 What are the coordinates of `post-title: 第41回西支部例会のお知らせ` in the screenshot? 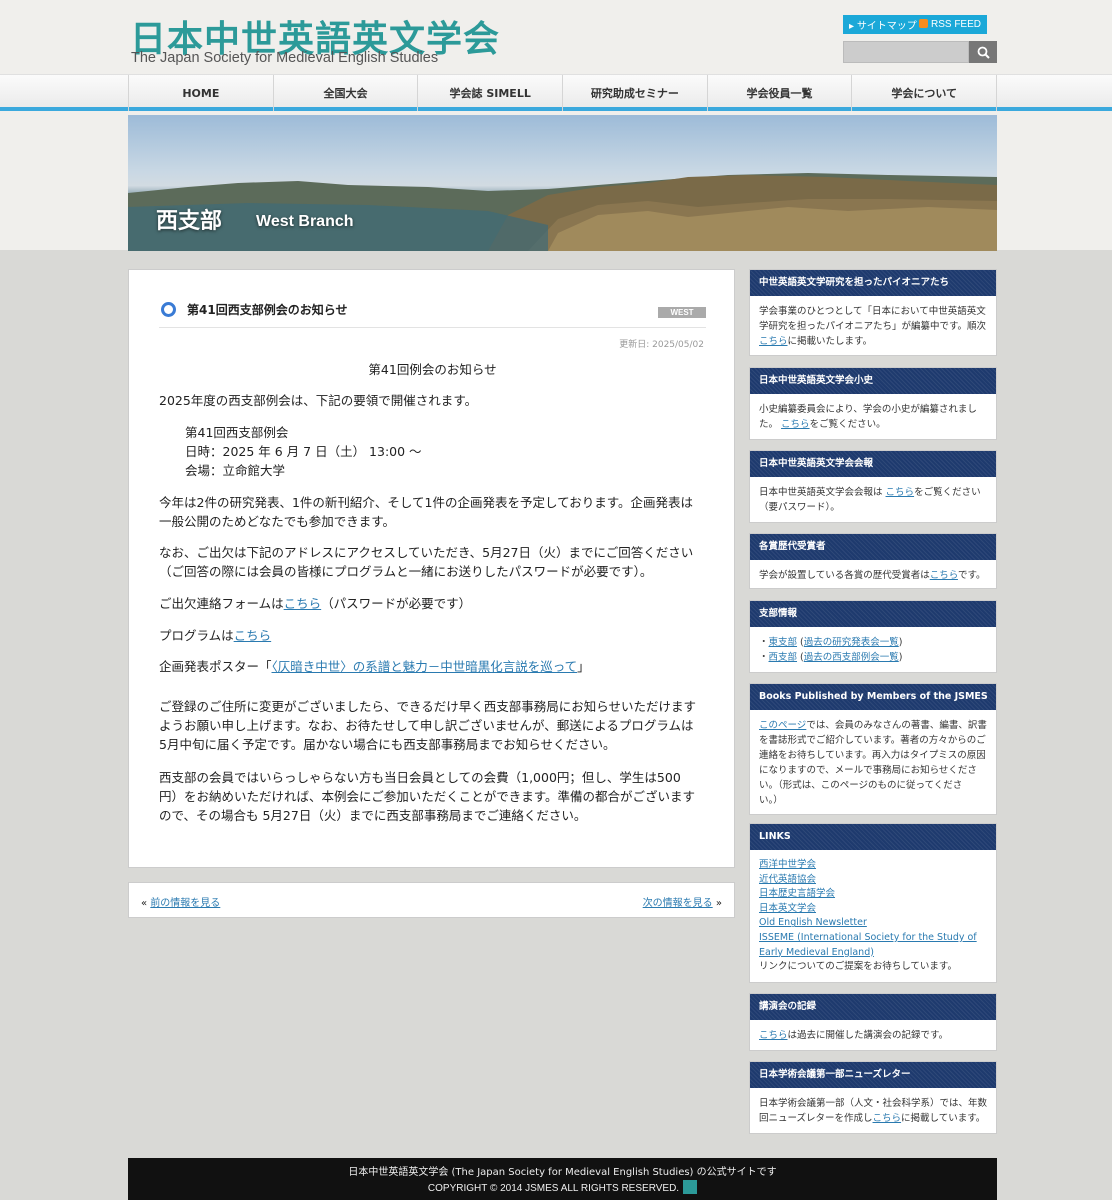 It's located at (267, 310).